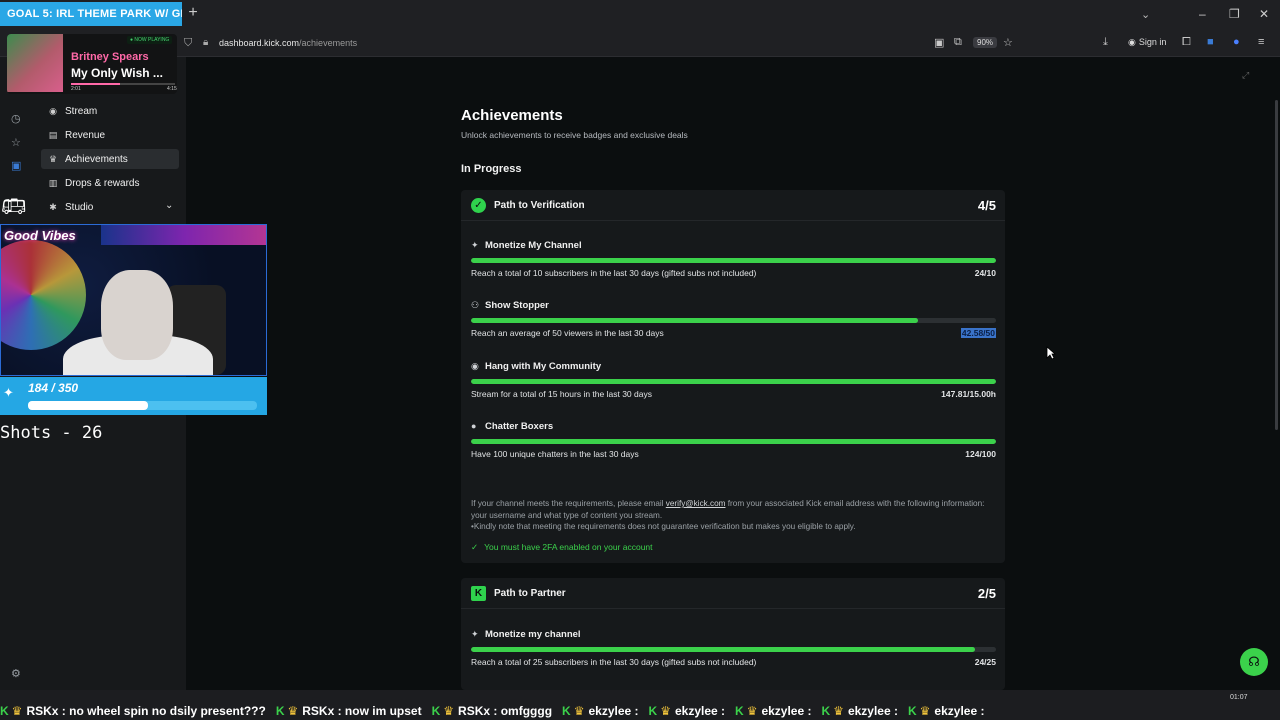  Describe the element at coordinates (349, 711) in the screenshot. I see `chat-message: K ♛ RSKx : now im upset` at that location.